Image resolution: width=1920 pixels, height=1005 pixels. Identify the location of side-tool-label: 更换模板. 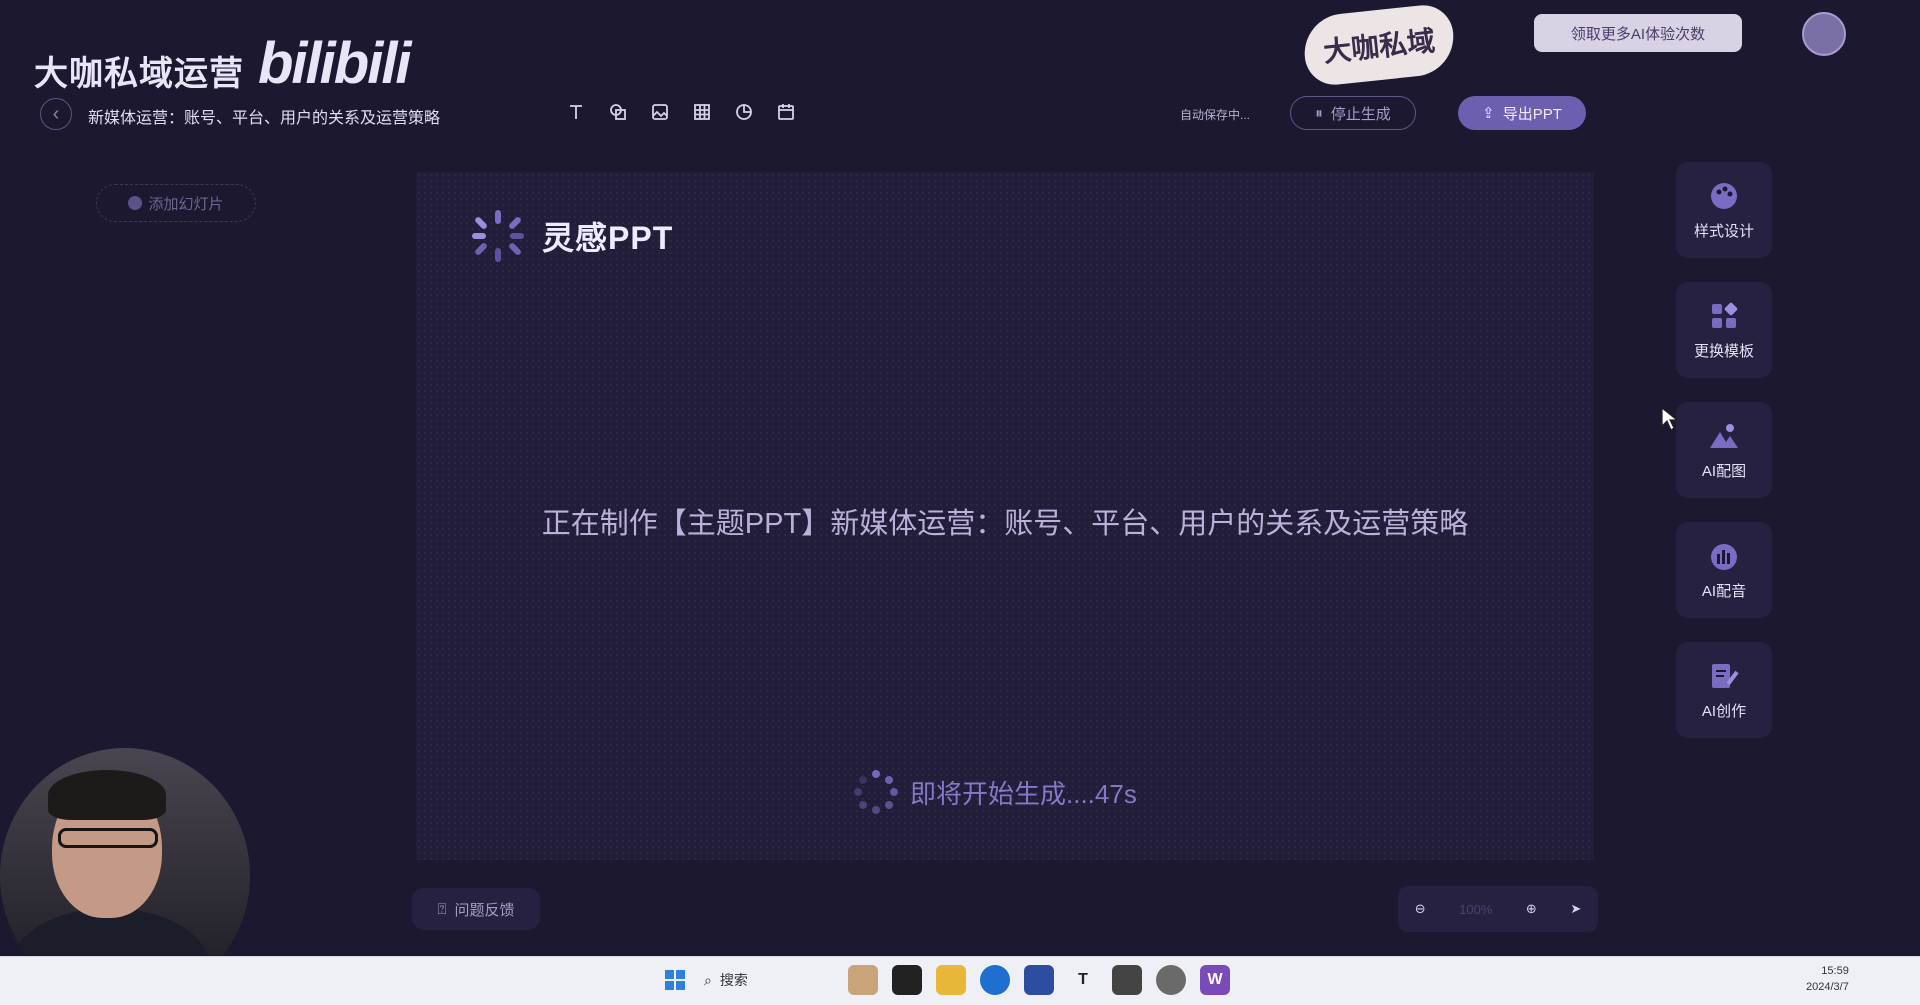
(1723, 351).